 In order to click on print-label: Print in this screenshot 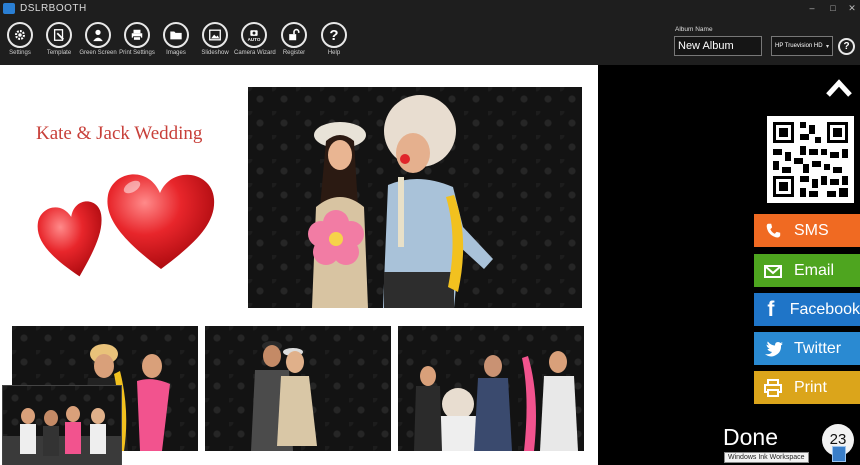, I will do `click(810, 387)`.